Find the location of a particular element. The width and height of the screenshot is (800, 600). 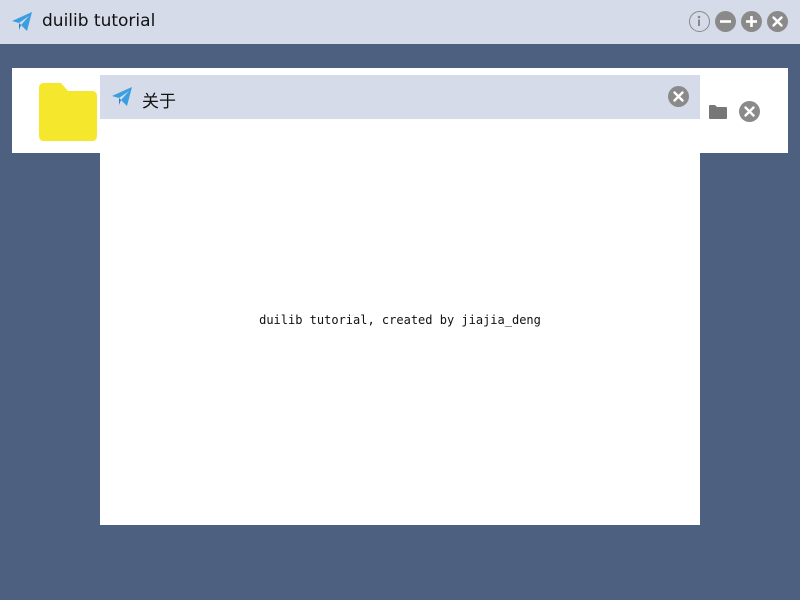

info-button is located at coordinates (699, 21).